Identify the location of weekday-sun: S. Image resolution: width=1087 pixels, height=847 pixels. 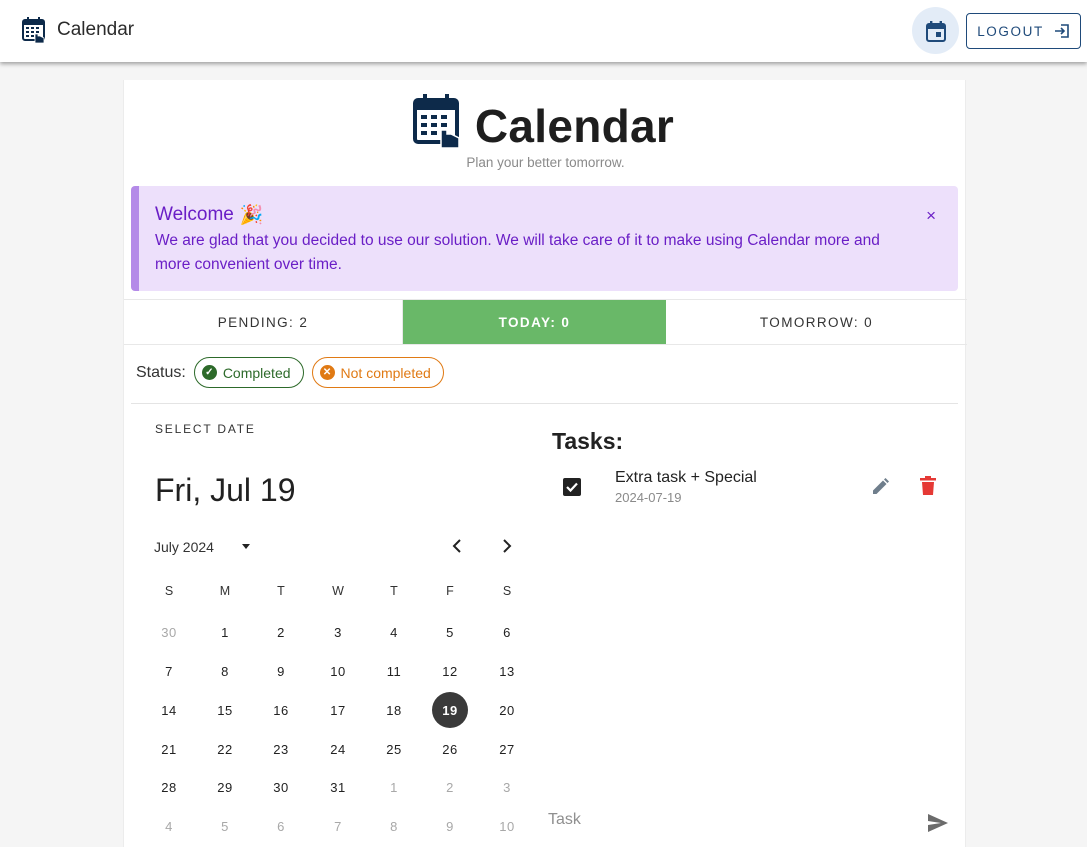
(169, 591).